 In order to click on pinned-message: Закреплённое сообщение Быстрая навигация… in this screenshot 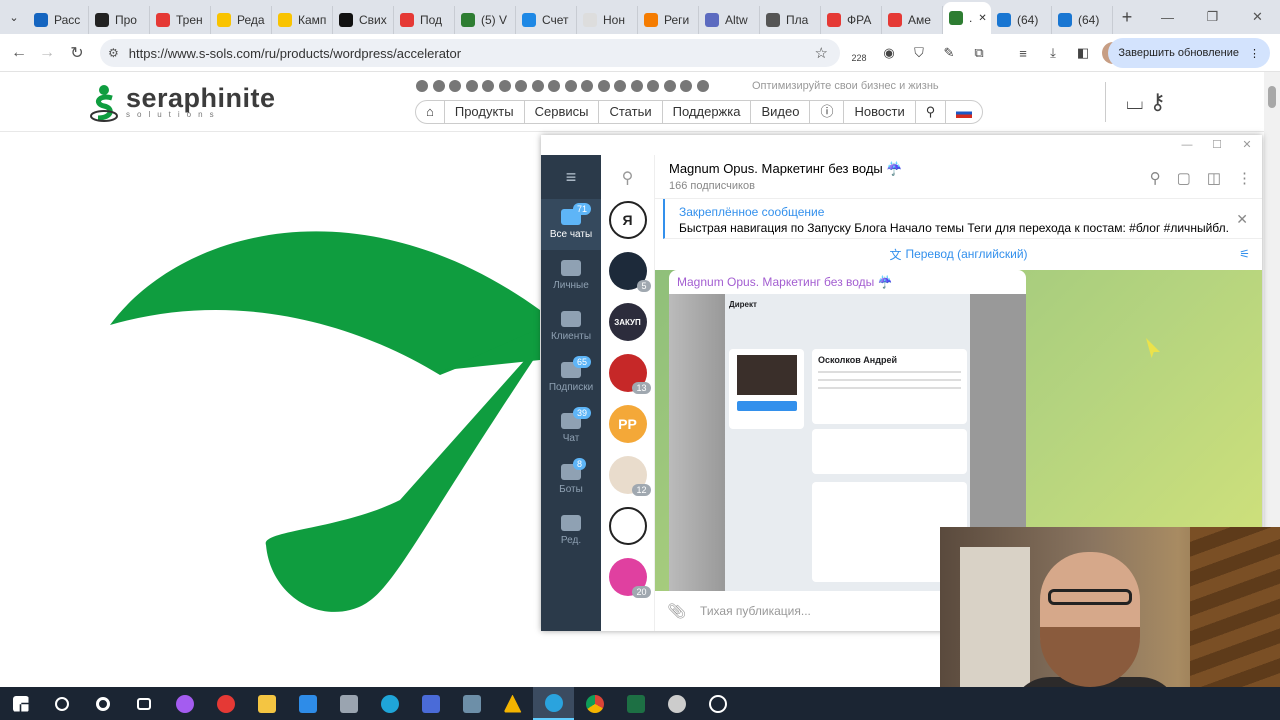, I will do `click(962, 219)`.